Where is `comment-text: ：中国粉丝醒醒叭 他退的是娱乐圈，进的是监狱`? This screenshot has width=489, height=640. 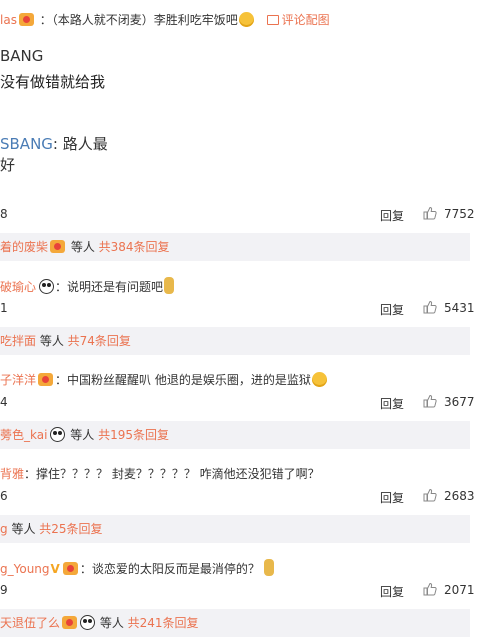
comment-text: ：中国粉丝醒醒叭 他退的是娱乐圈，进的是监狱 is located at coordinates (183, 380).